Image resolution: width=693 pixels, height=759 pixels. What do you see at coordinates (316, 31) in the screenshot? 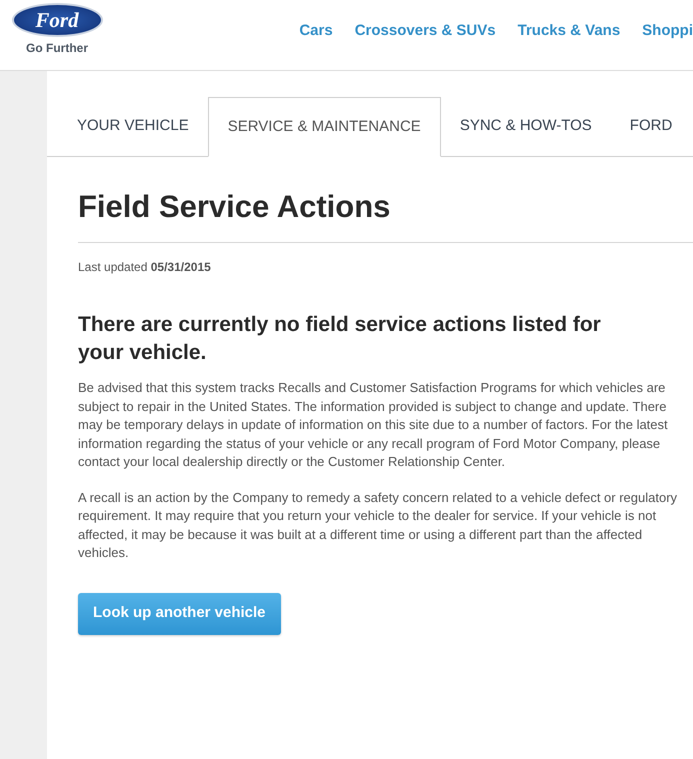
I see `nav-link: Cars` at bounding box center [316, 31].